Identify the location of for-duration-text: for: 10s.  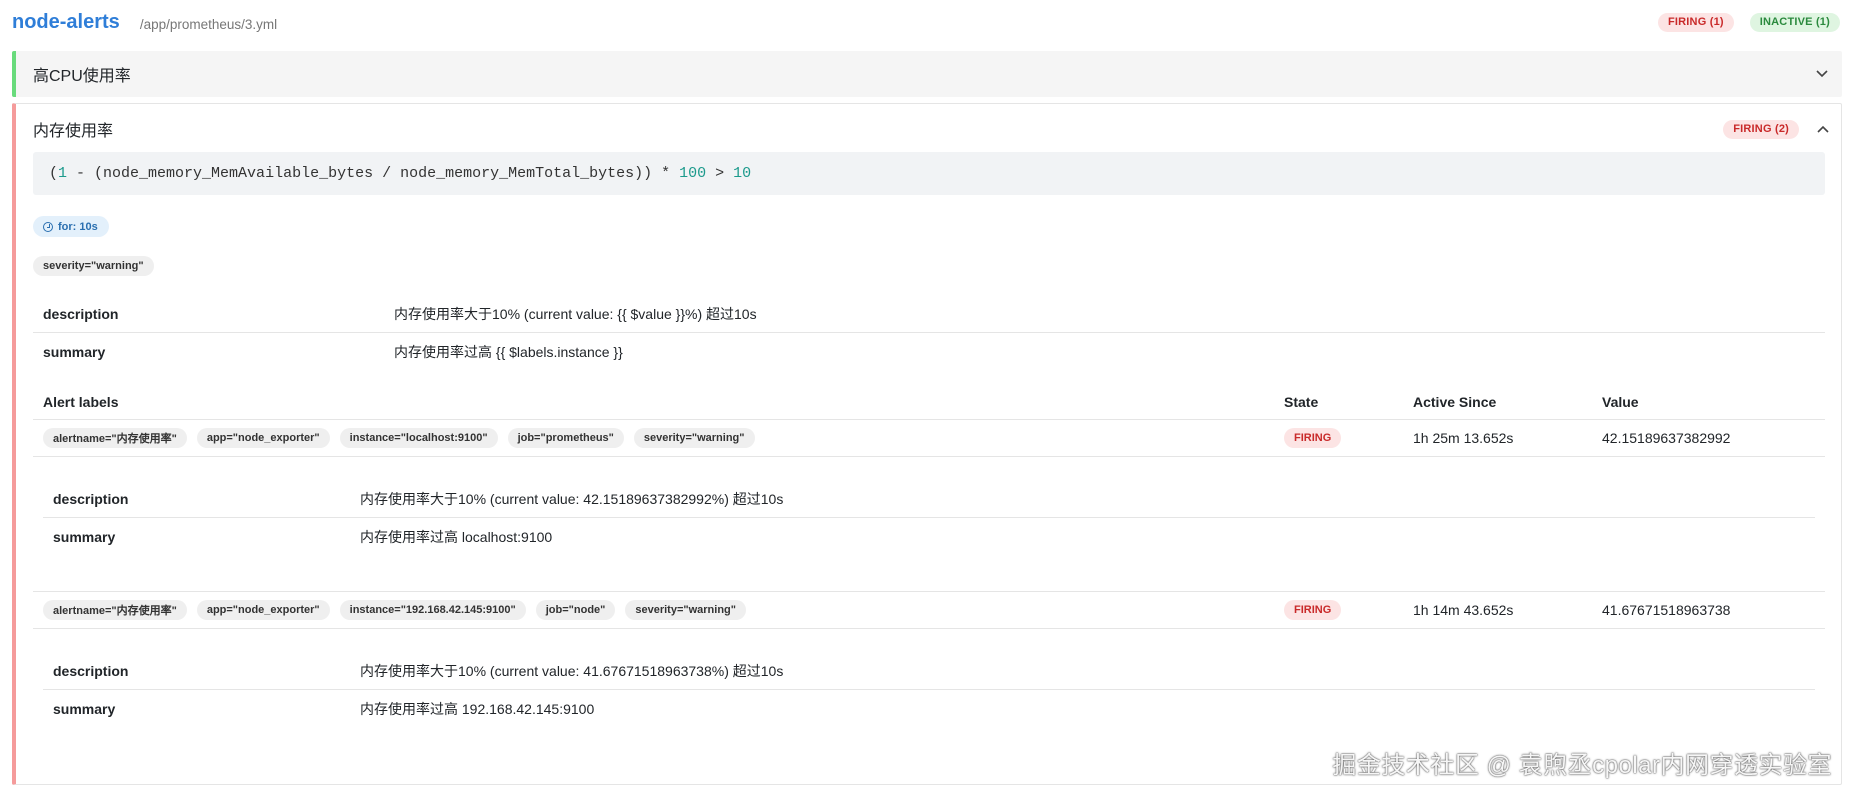
(78, 226).